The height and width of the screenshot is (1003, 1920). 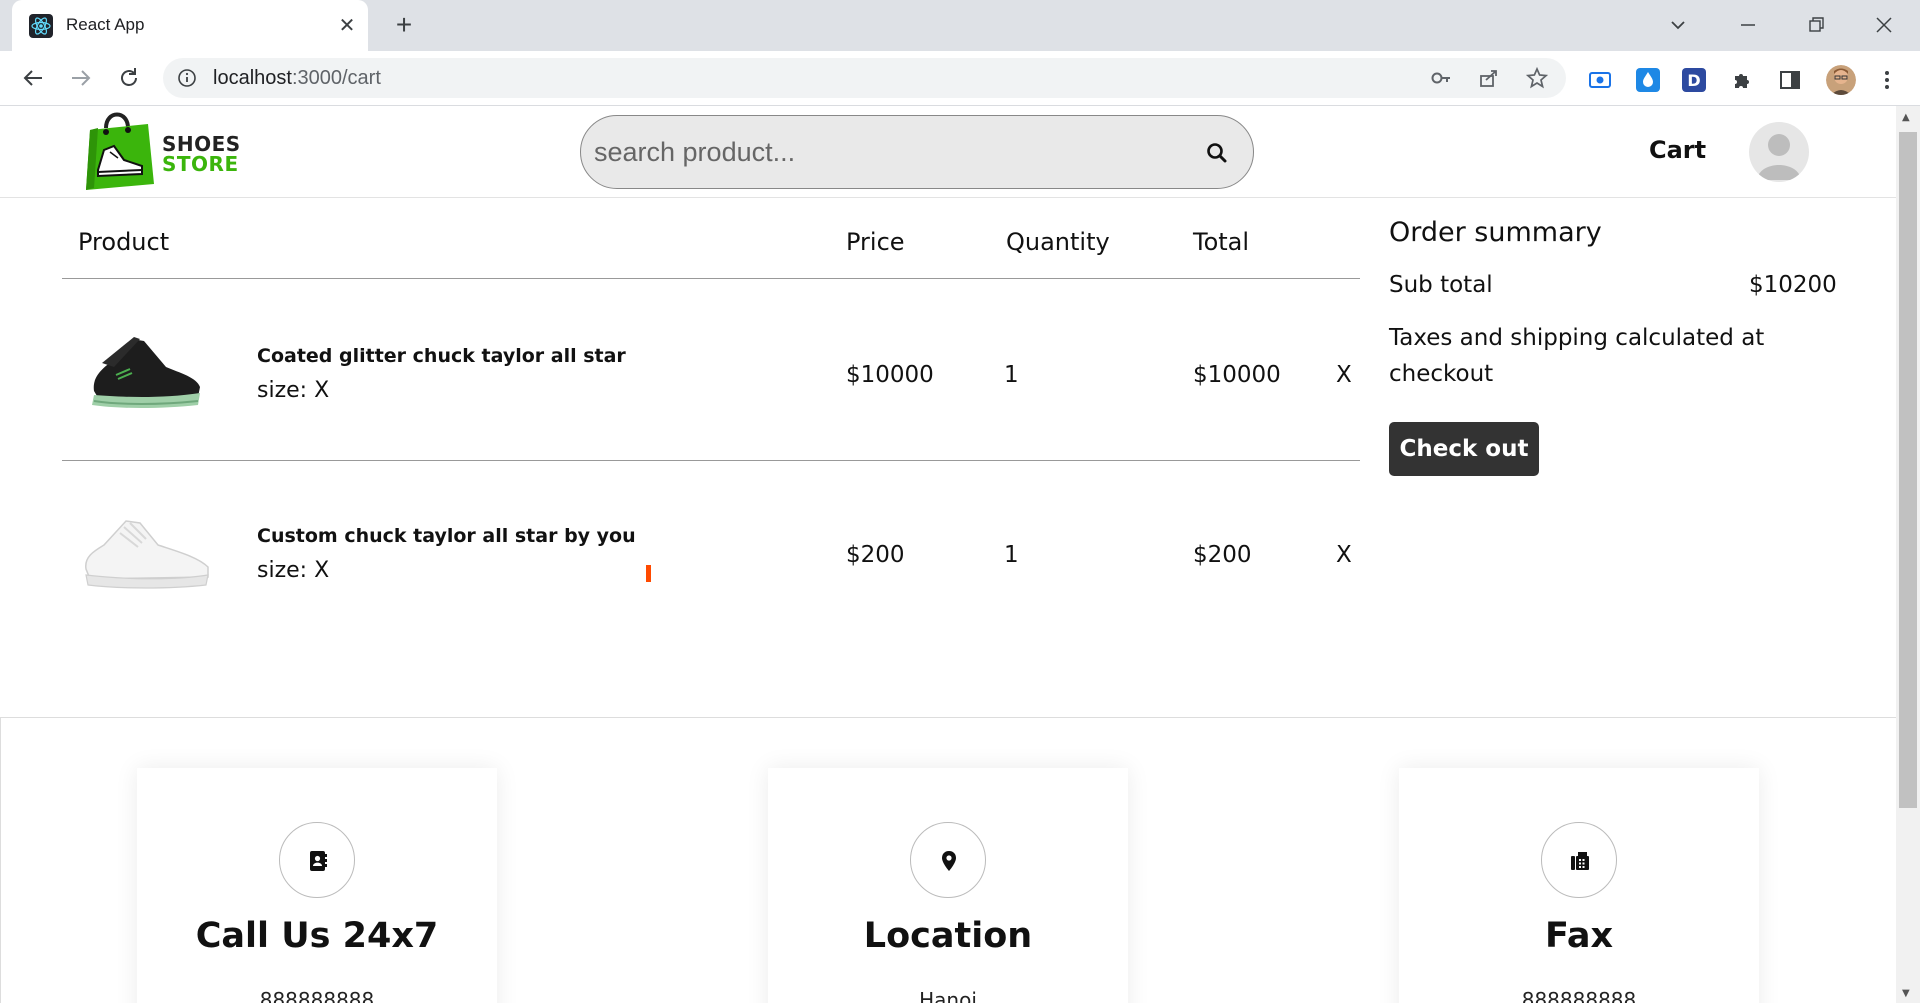 I want to click on tab-search-chevron-icon, so click(x=1678, y=25).